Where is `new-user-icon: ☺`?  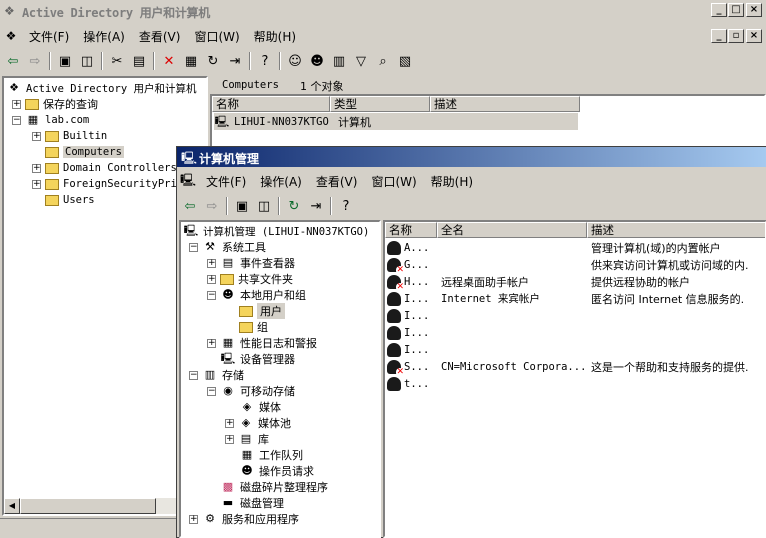 new-user-icon: ☺ is located at coordinates (295, 61).